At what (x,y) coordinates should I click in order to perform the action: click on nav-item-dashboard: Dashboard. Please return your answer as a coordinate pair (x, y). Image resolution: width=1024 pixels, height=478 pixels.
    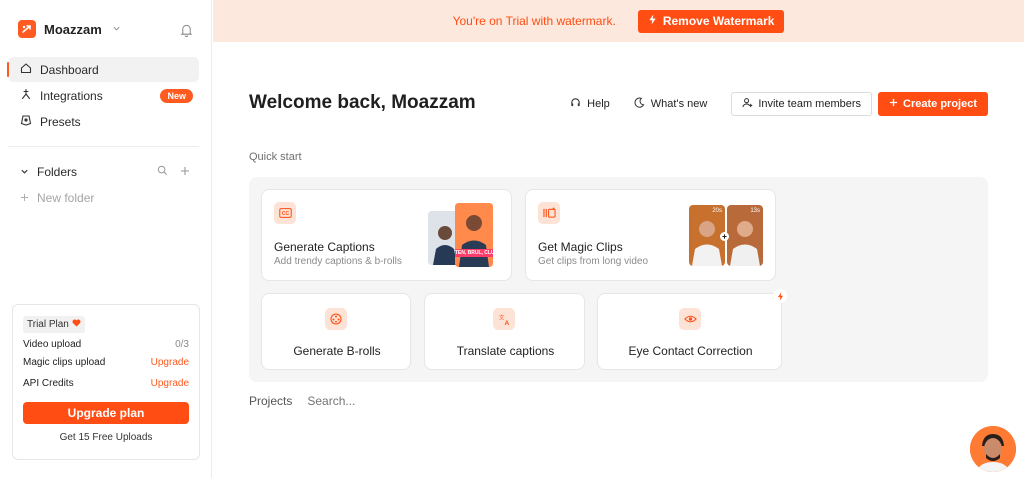
    Looking at the image, I should click on (103, 69).